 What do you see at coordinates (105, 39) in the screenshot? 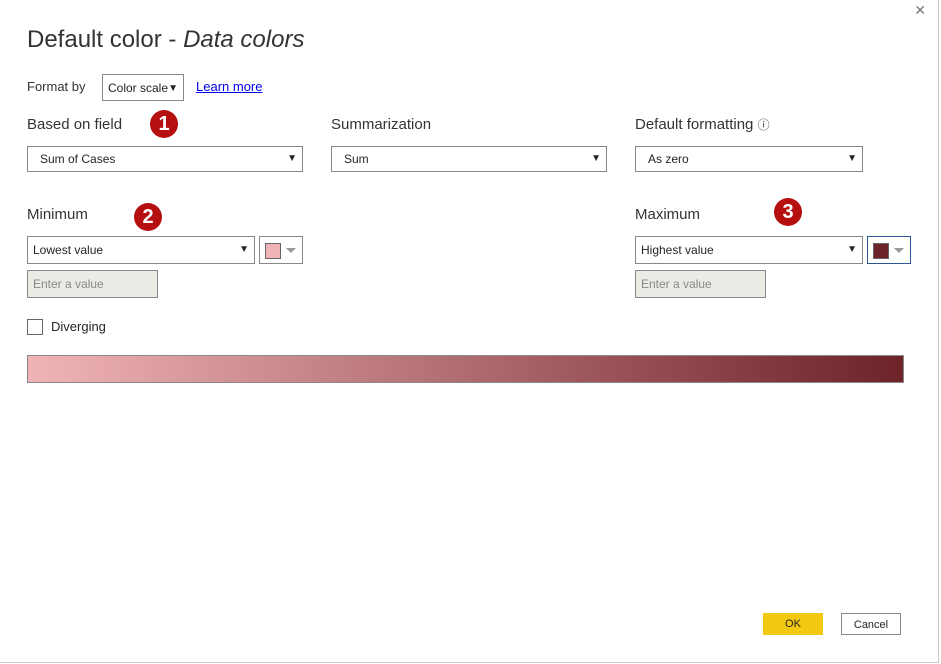
I see `title-main: Default color -` at bounding box center [105, 39].